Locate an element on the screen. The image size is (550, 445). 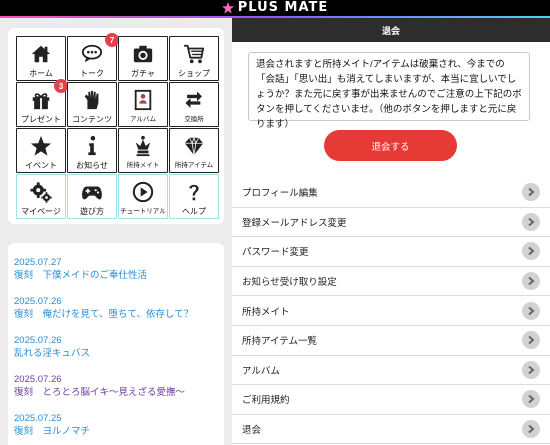
menu-home-button: ホーム is located at coordinates (41, 58).